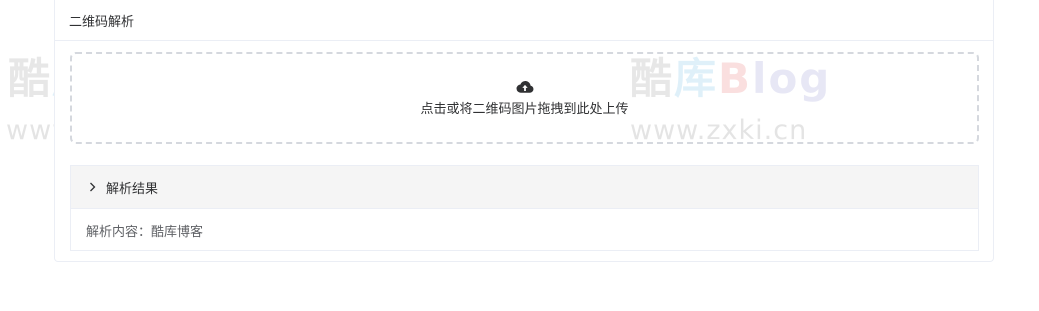  Describe the element at coordinates (524, 230) in the screenshot. I see `result-body: 解析内容：酷库博客` at that location.